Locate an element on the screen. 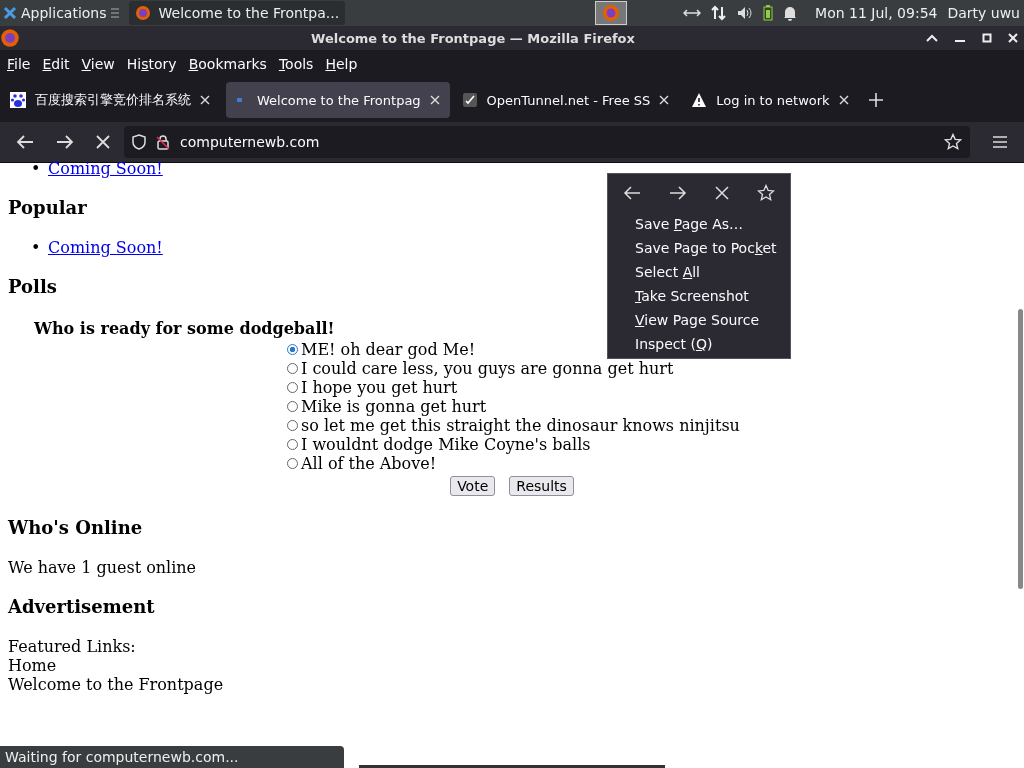  new-tab-icon is located at coordinates (875, 100).